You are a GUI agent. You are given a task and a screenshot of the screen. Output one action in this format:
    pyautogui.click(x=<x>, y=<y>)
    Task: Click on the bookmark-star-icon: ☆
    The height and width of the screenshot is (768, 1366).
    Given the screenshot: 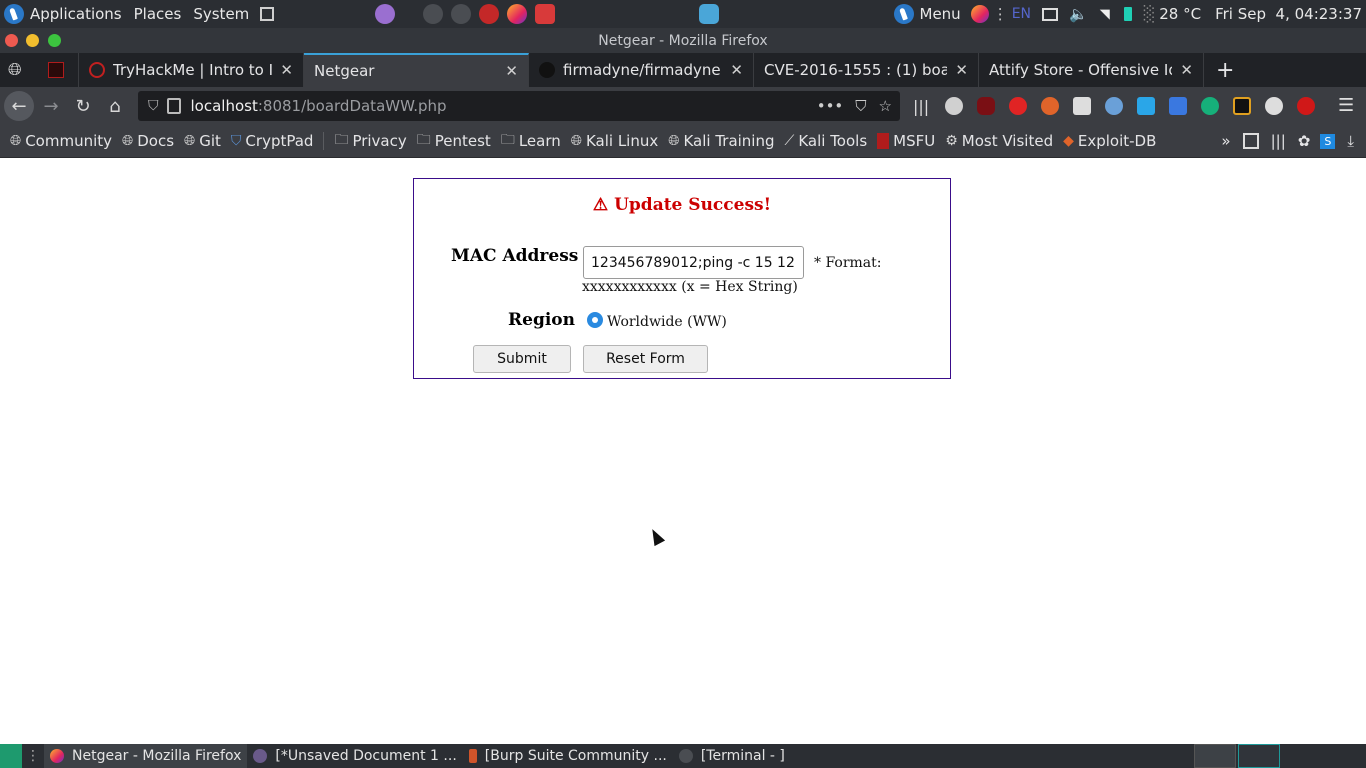 What is the action you would take?
    pyautogui.click(x=885, y=106)
    